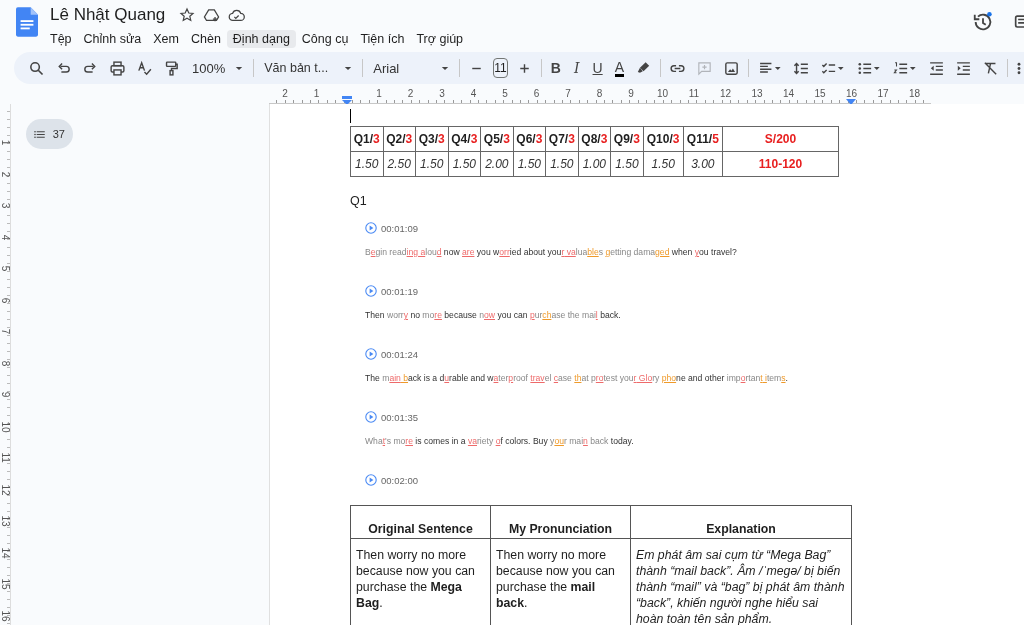 This screenshot has width=1024, height=625. I want to click on table-cell: Q9/3, so click(627, 139).